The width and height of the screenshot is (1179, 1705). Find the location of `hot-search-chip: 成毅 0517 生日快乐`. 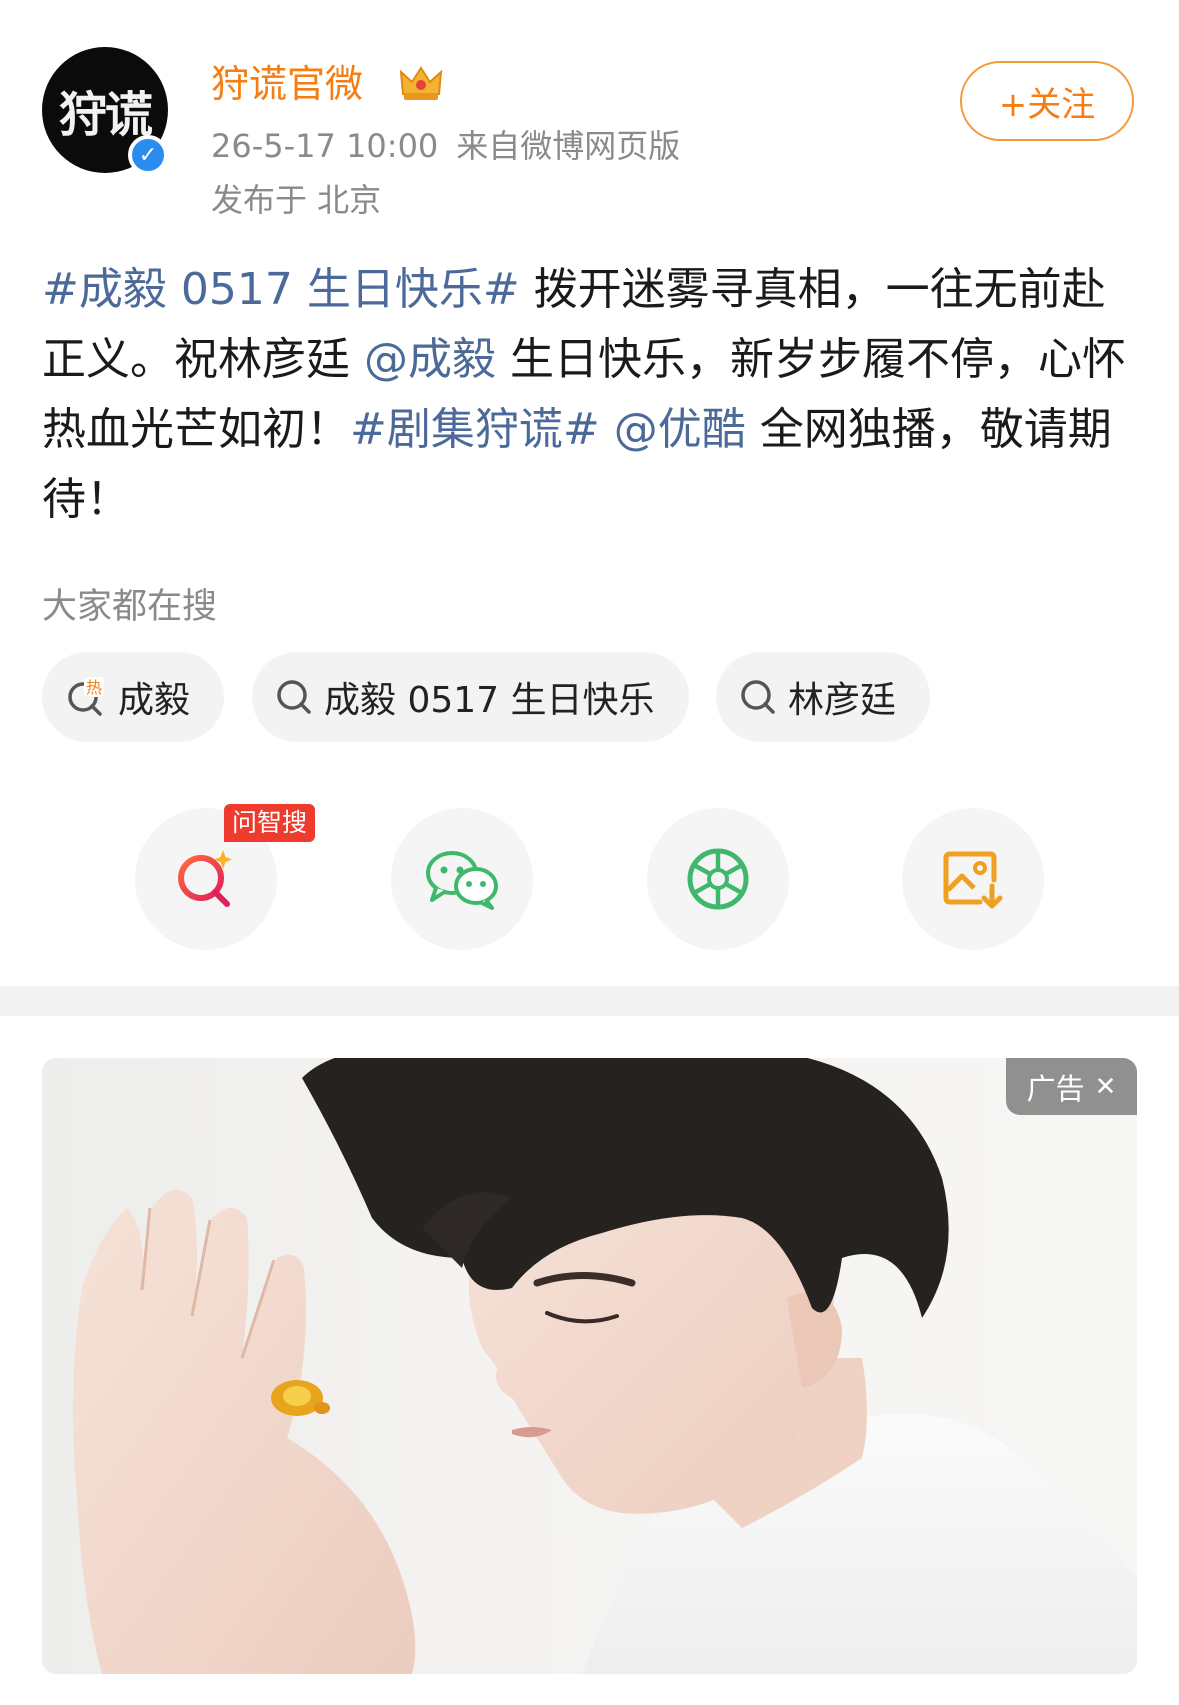

hot-search-chip: 成毅 0517 生日快乐 is located at coordinates (470, 697).